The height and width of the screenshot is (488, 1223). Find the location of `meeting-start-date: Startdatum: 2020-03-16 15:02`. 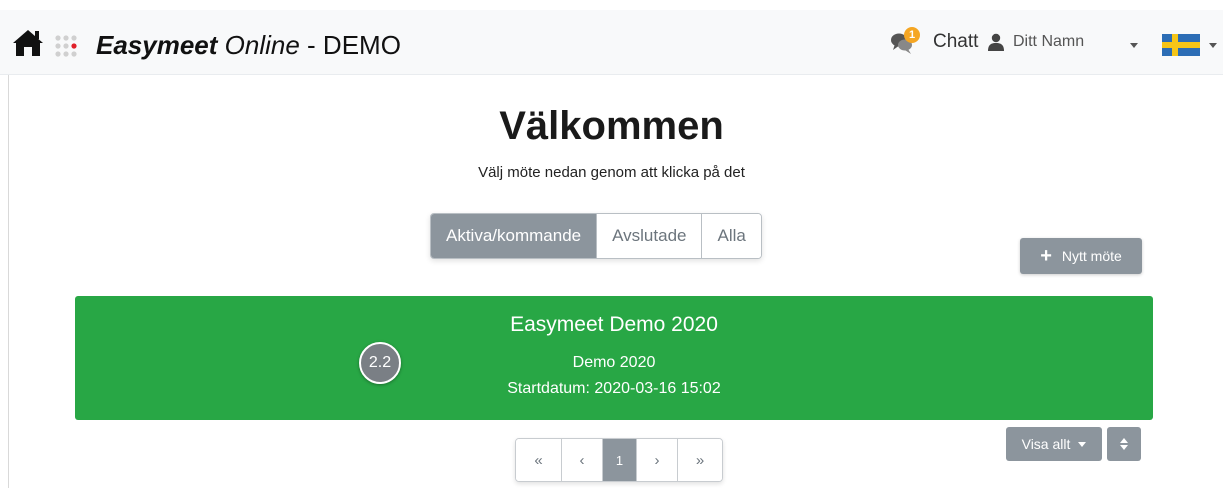

meeting-start-date: Startdatum: 2020-03-16 15:02 is located at coordinates (614, 388).